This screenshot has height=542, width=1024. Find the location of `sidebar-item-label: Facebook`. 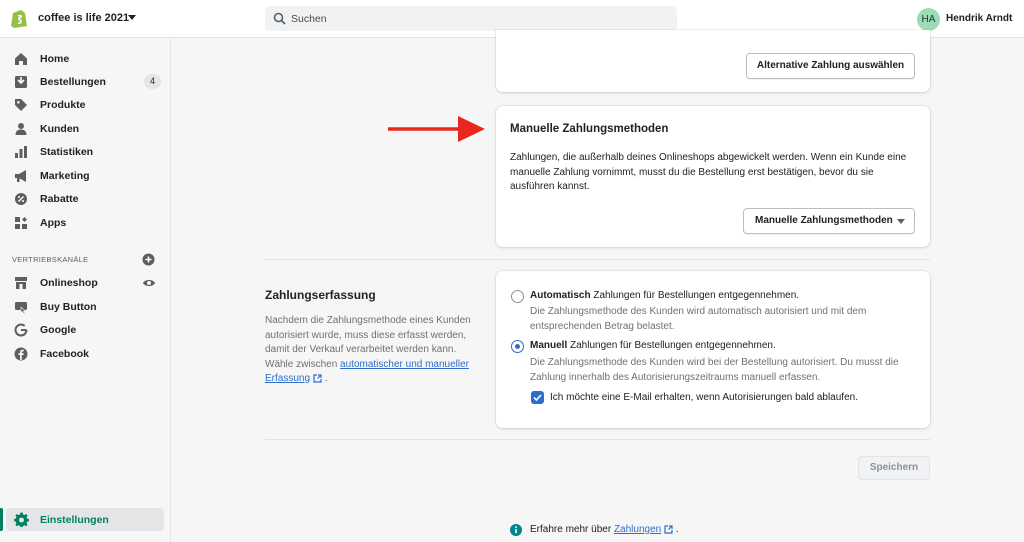

sidebar-item-label: Facebook is located at coordinates (65, 354).